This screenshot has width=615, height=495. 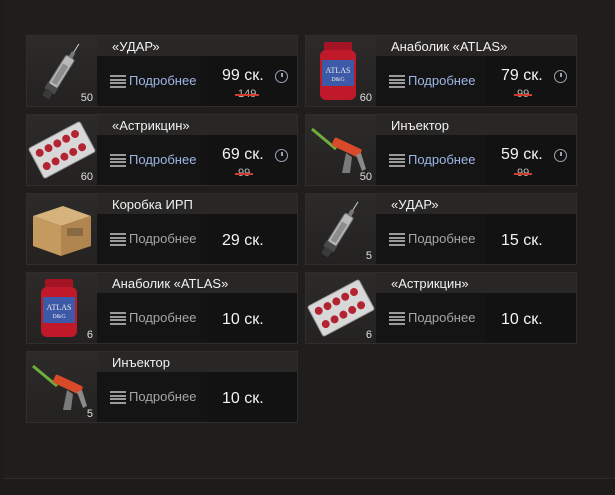 I want to click on price: 29 ск., so click(x=243, y=240).